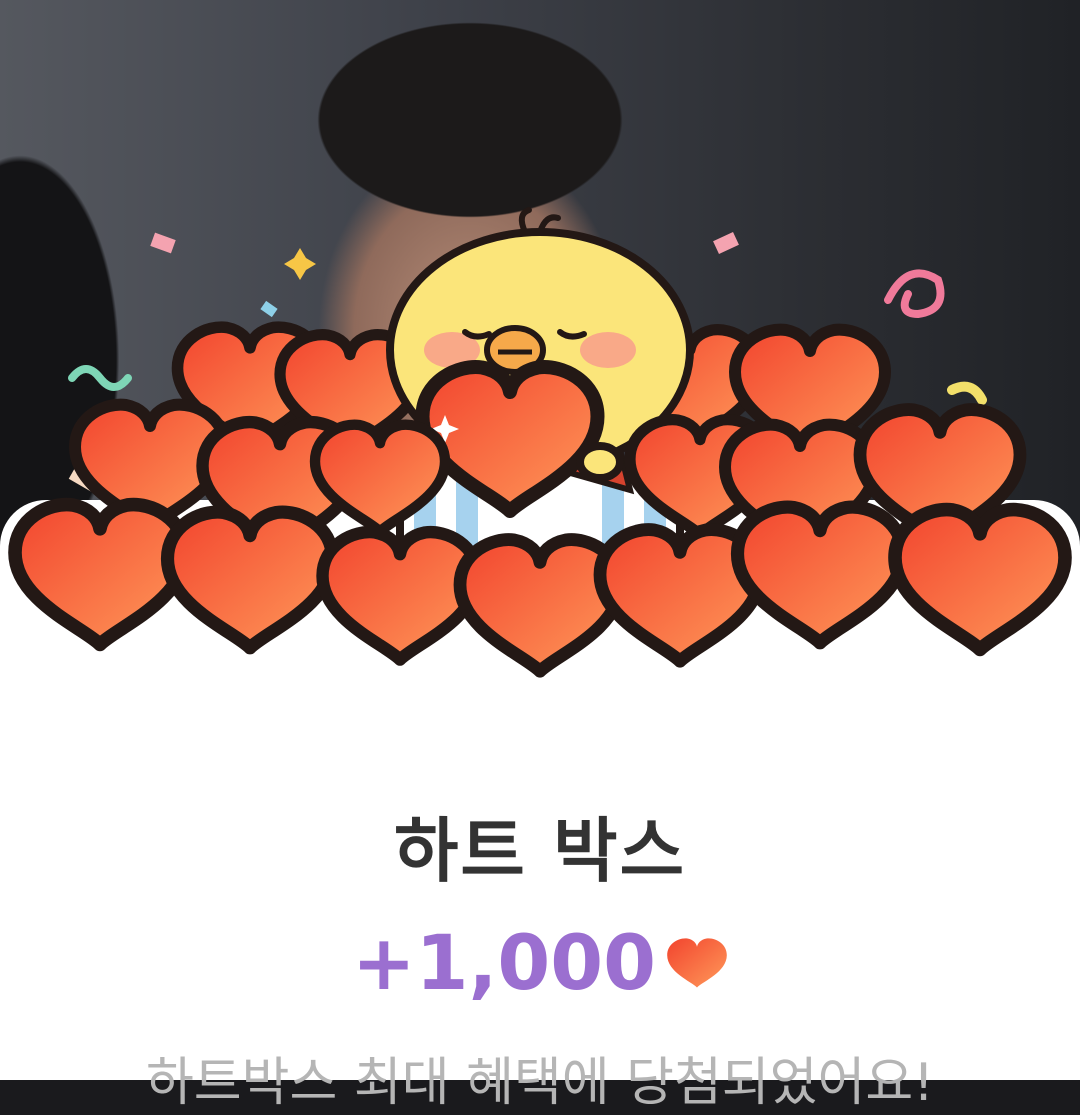 The image size is (1080, 1115). What do you see at coordinates (504, 962) in the screenshot?
I see `reward-amount: +1,000` at bounding box center [504, 962].